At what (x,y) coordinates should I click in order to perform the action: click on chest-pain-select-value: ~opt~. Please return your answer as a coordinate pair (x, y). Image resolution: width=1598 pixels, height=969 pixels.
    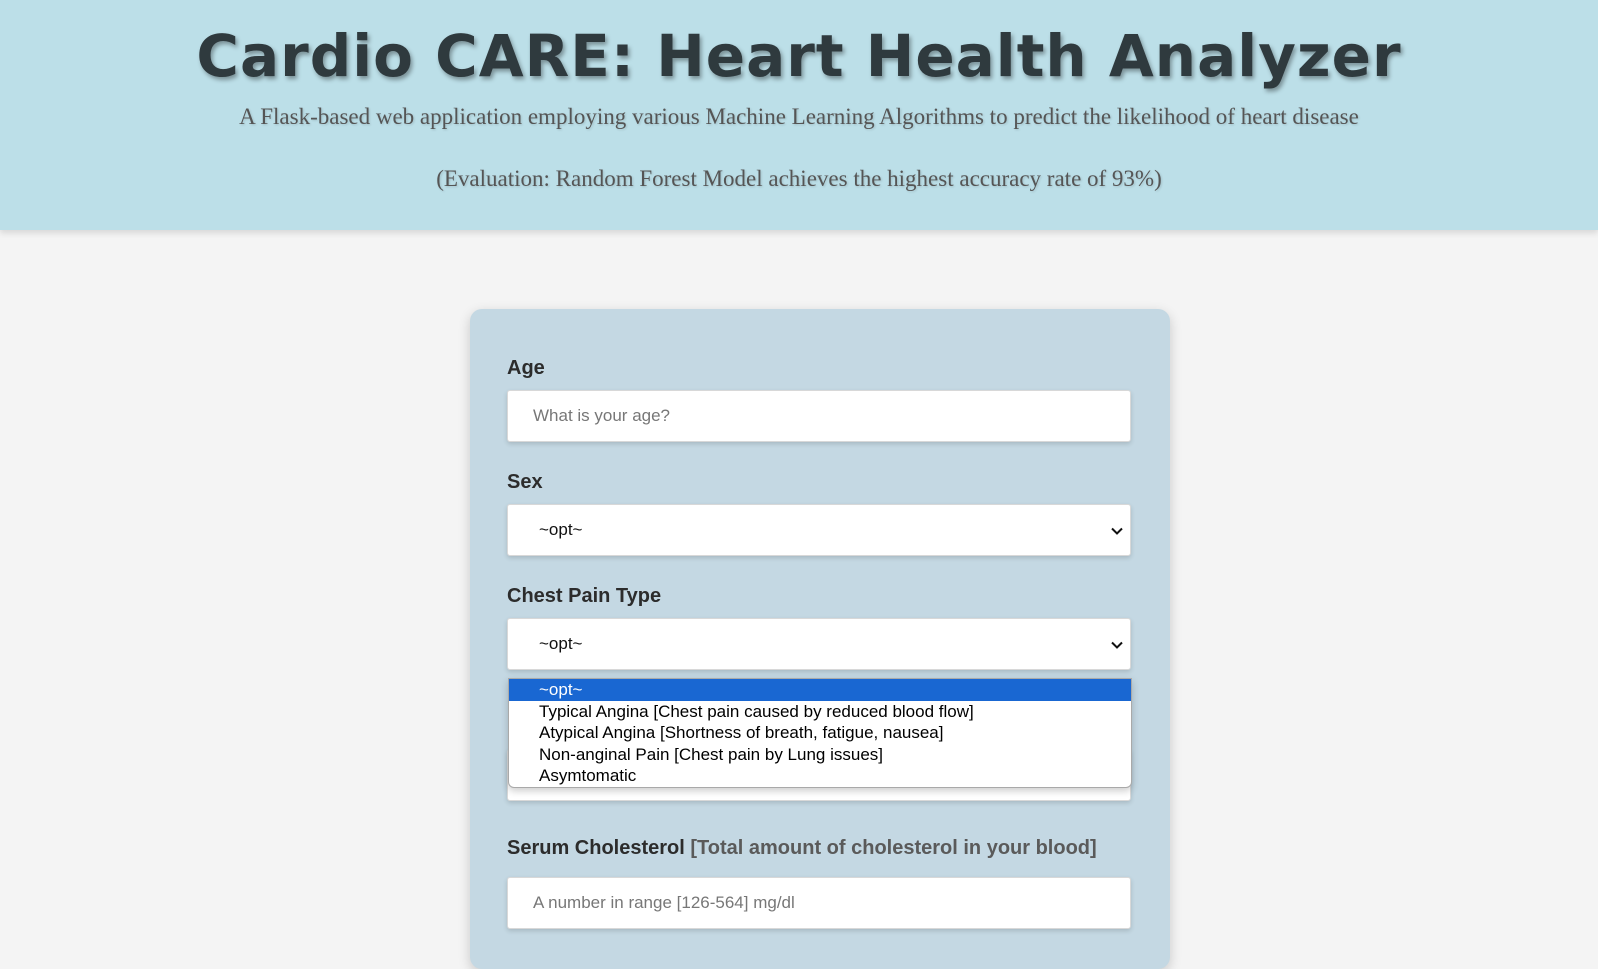
    Looking at the image, I should click on (561, 643).